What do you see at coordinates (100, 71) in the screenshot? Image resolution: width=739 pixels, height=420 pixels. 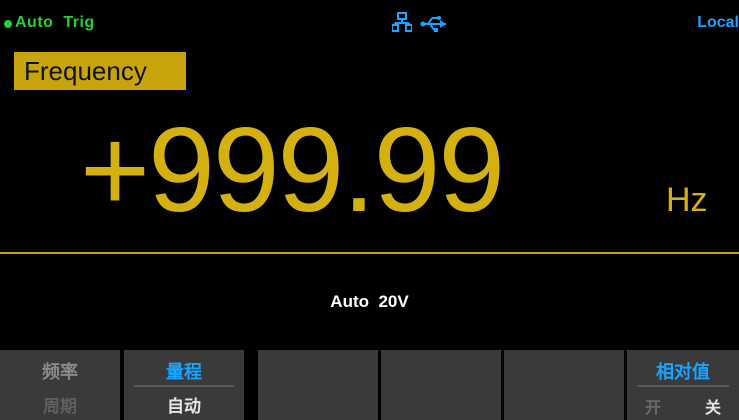 I see `function-label: Frequency` at bounding box center [100, 71].